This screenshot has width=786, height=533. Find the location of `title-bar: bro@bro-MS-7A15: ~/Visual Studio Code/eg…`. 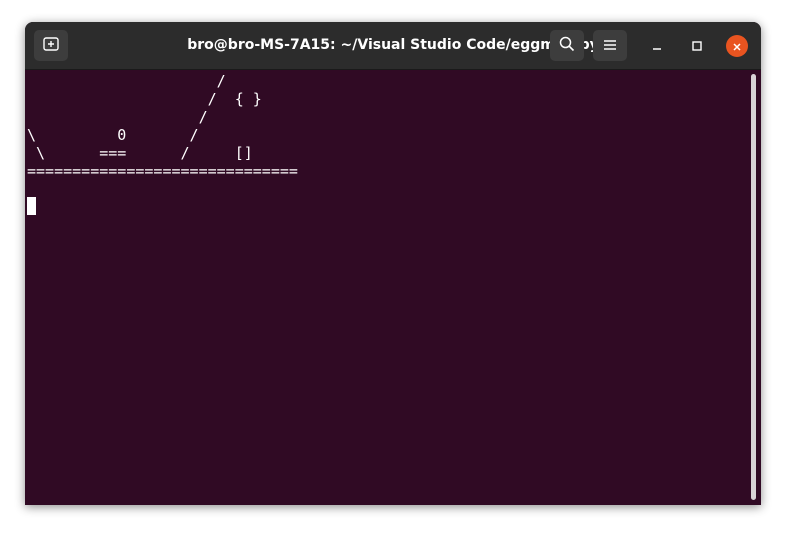

title-bar: bro@bro-MS-7A15: ~/Visual Studio Code/eg… is located at coordinates (393, 46).